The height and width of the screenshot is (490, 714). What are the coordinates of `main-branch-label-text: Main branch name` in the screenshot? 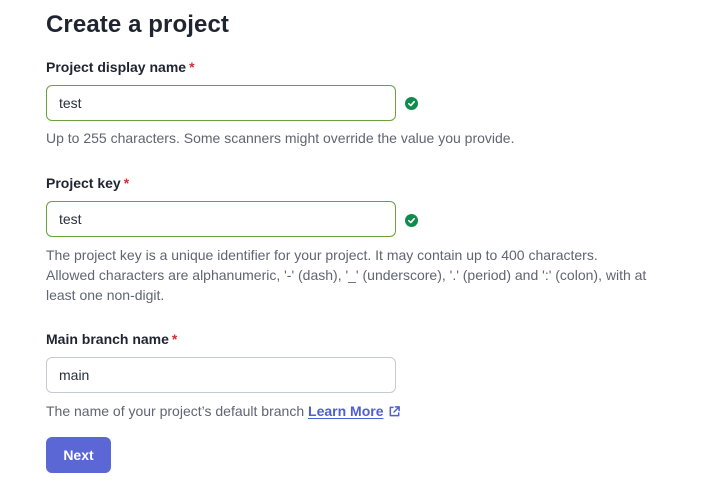 It's located at (107, 339).